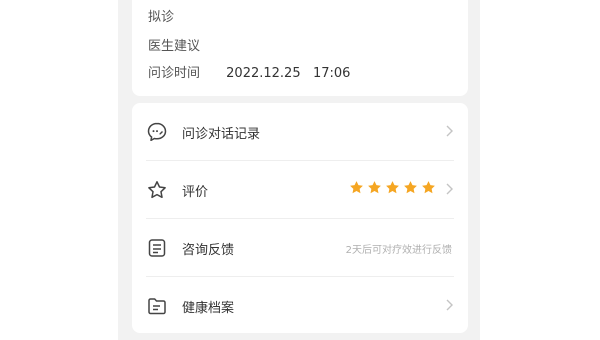  What do you see at coordinates (157, 248) in the screenshot?
I see `feedback-form-icon` at bounding box center [157, 248].